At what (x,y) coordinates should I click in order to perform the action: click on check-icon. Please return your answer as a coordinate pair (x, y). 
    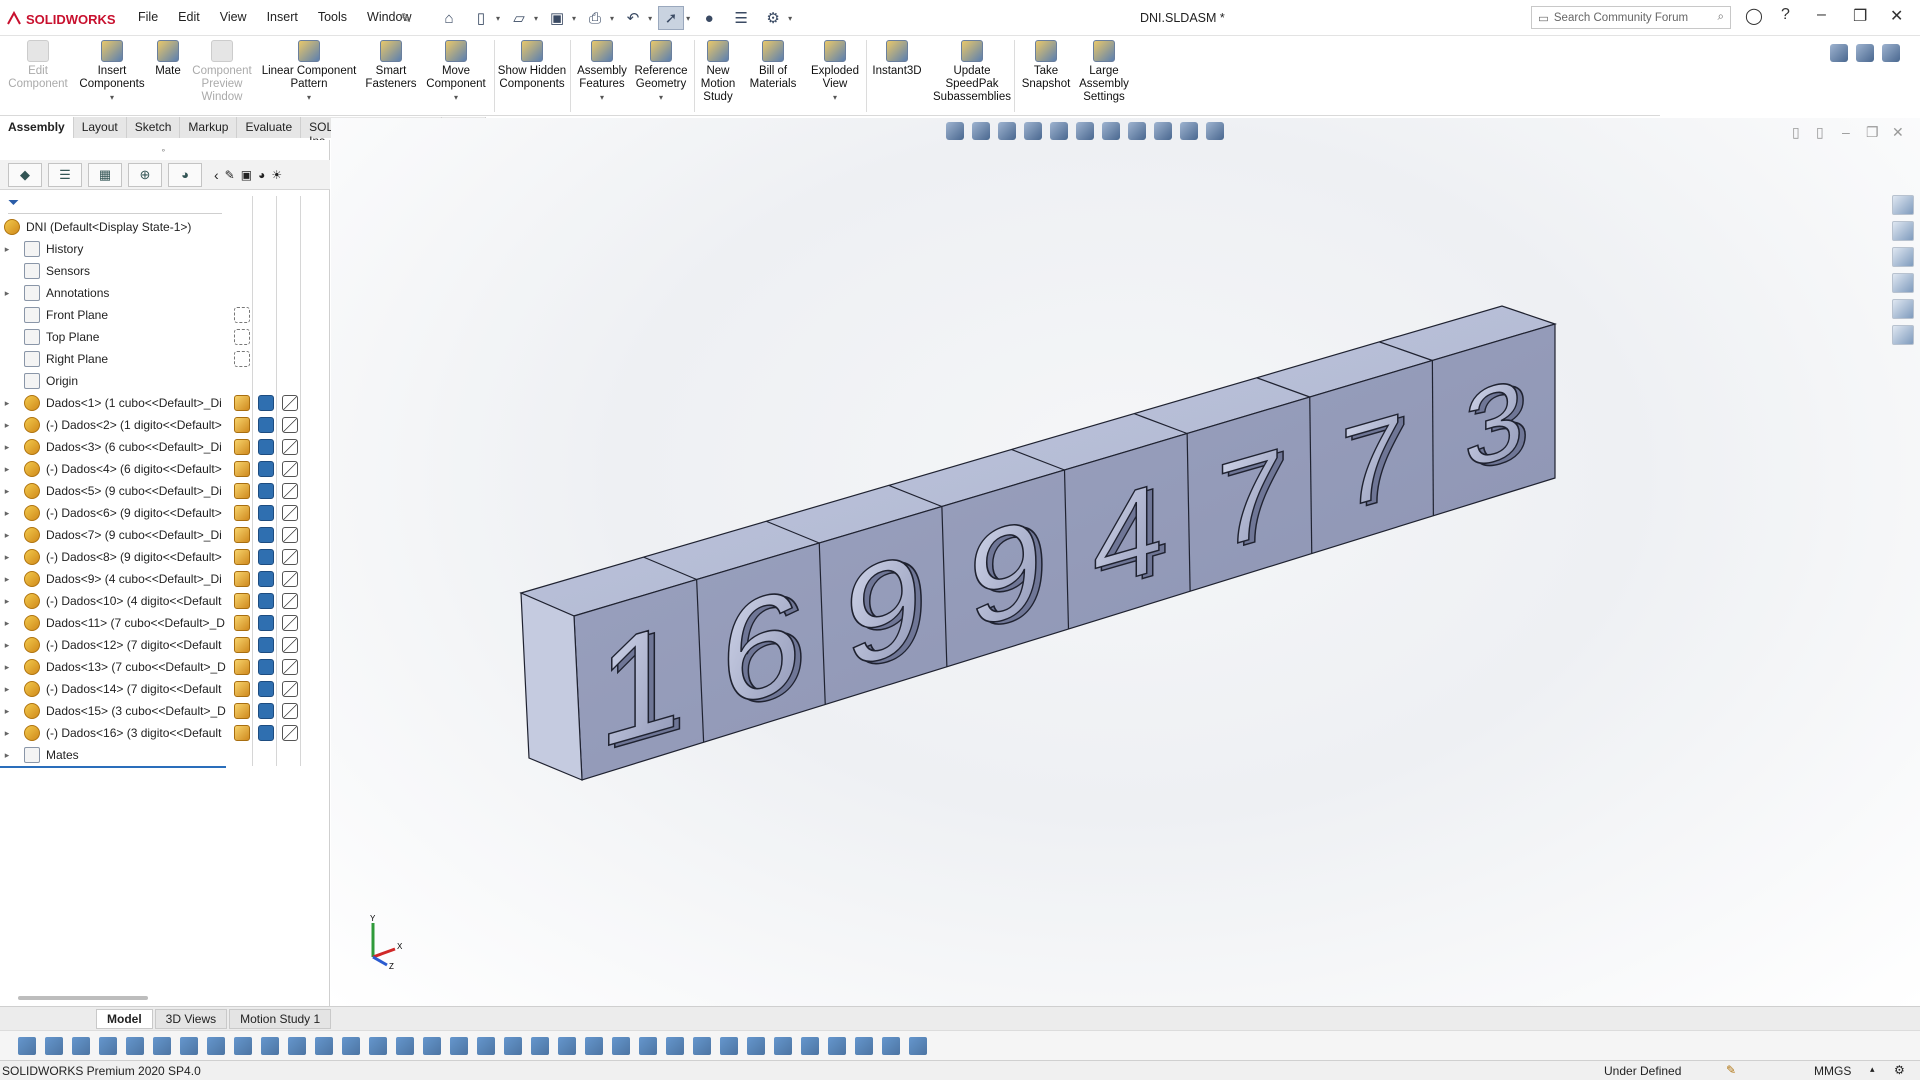
    Looking at the image, I should click on (540, 1045).